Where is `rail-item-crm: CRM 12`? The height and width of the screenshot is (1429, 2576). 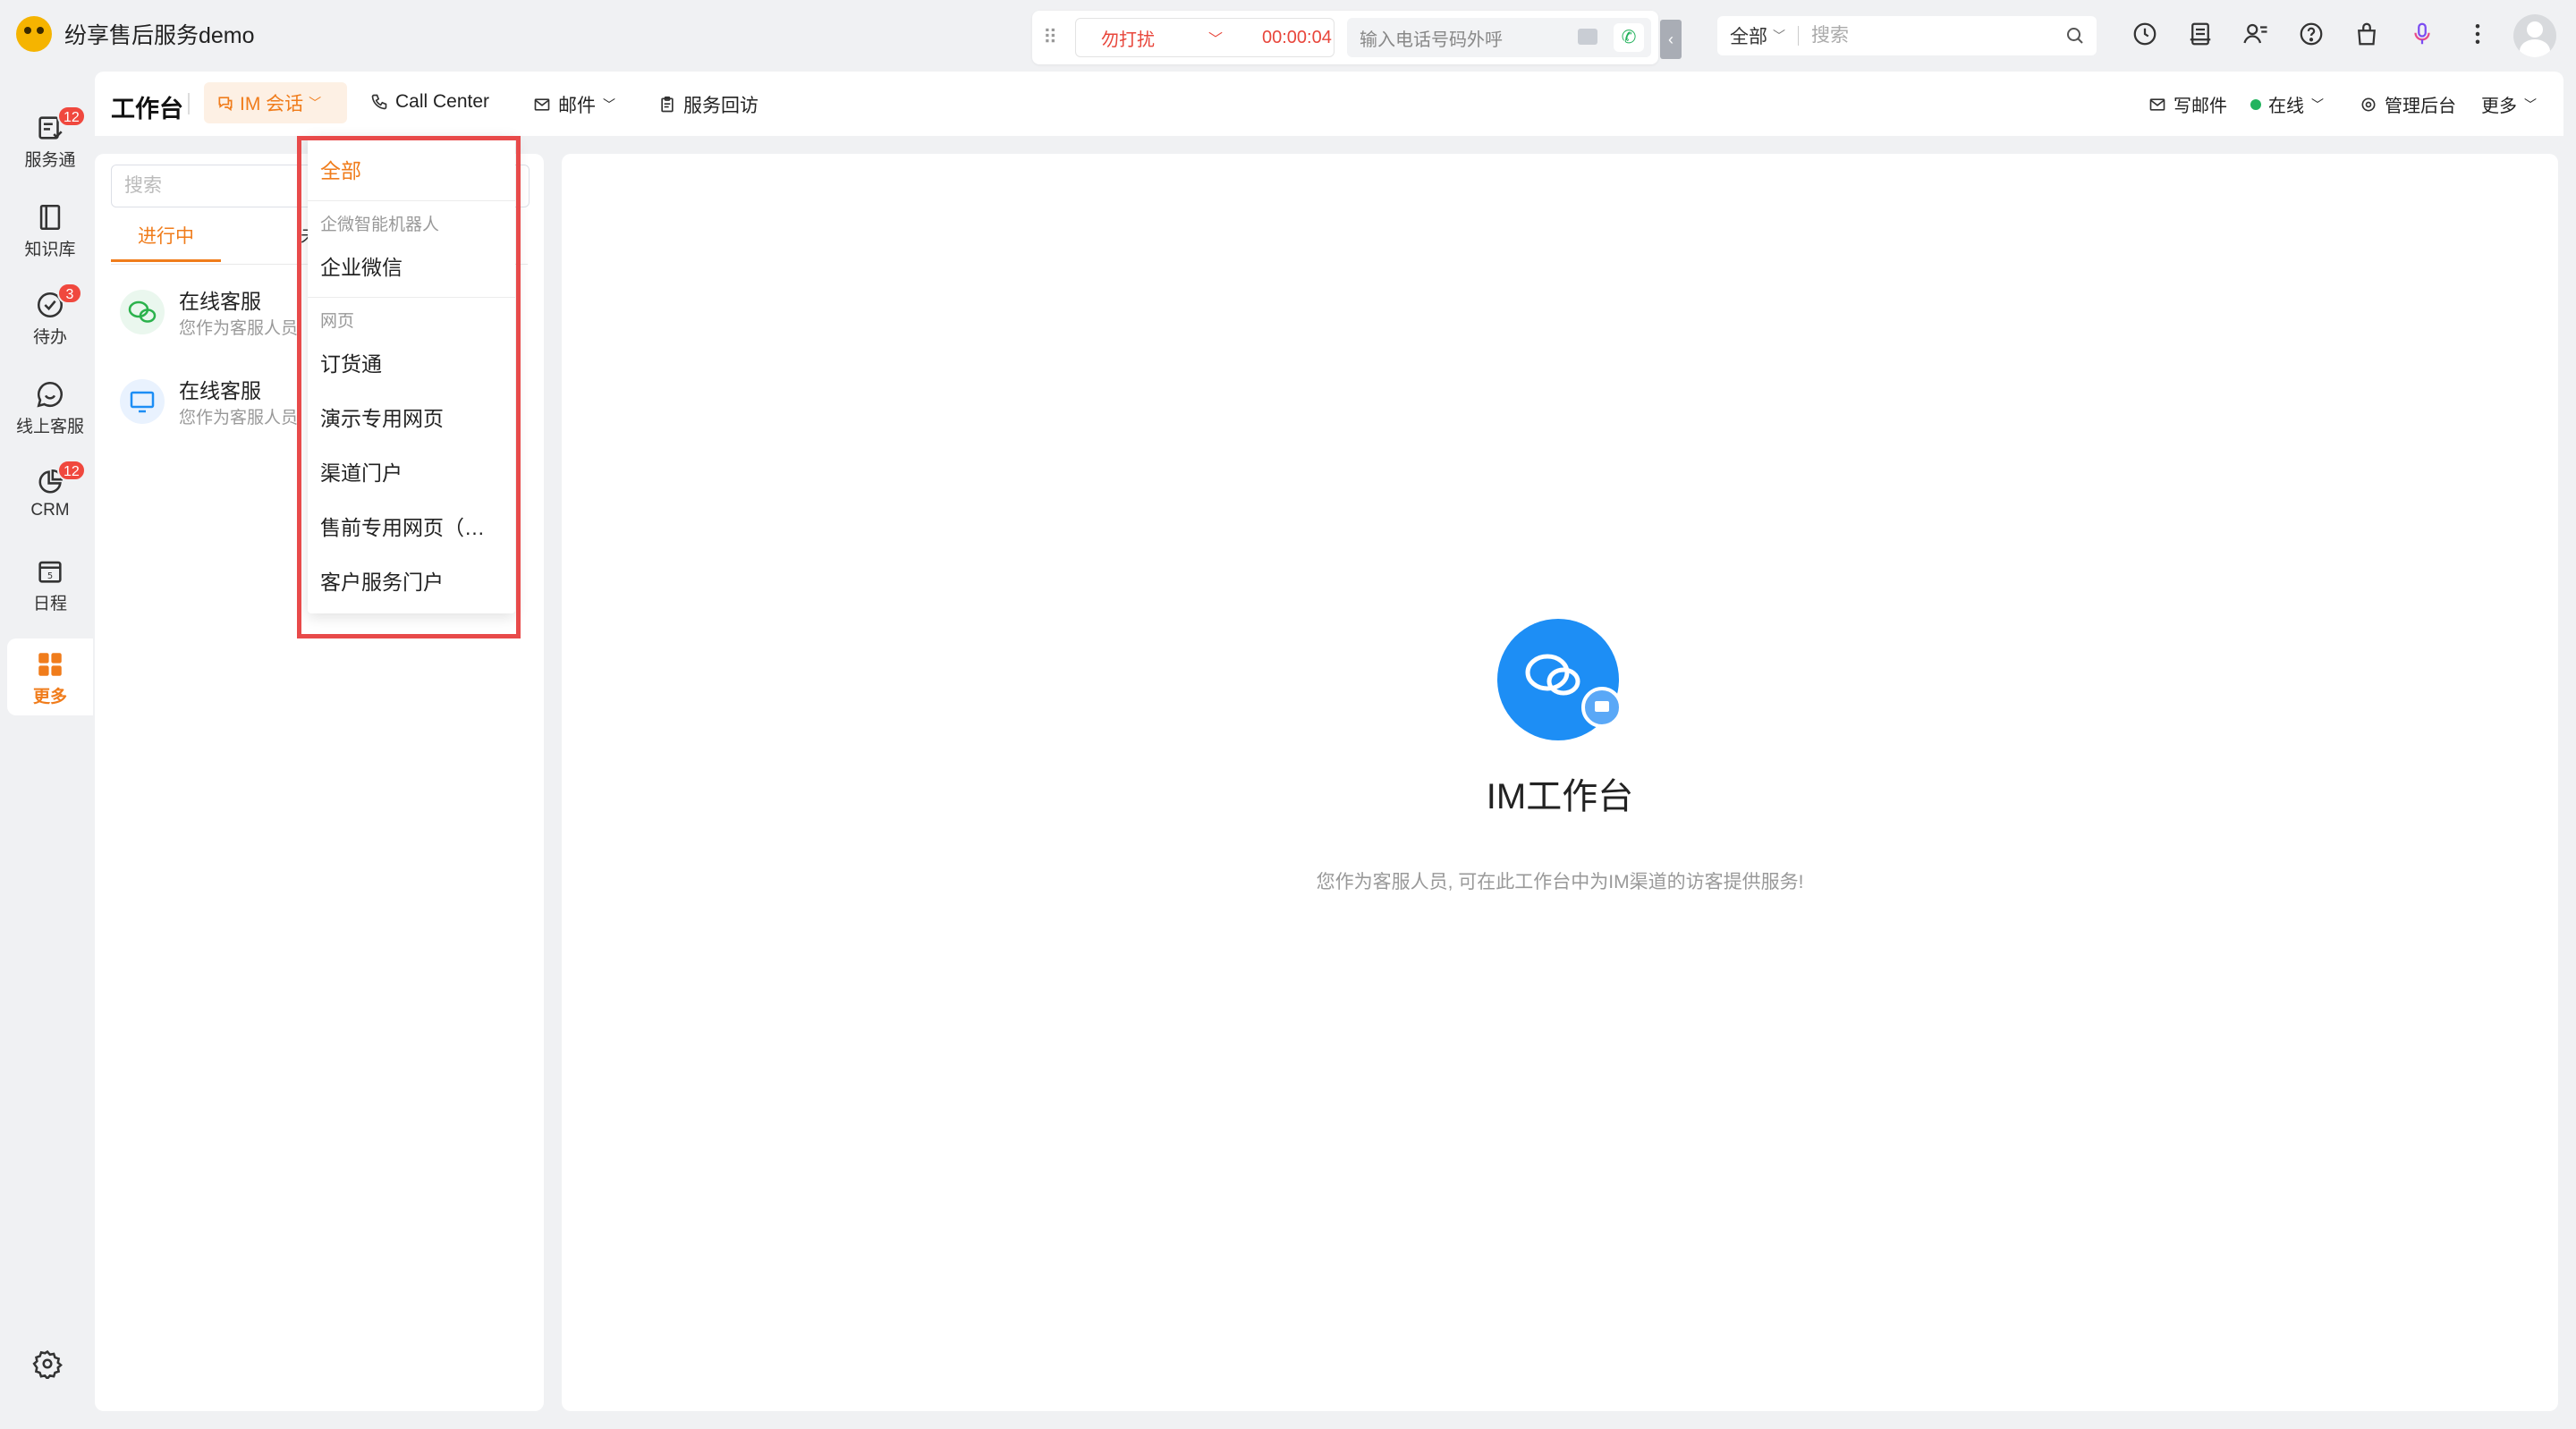
rail-item-crm: CRM 12 is located at coordinates (50, 494).